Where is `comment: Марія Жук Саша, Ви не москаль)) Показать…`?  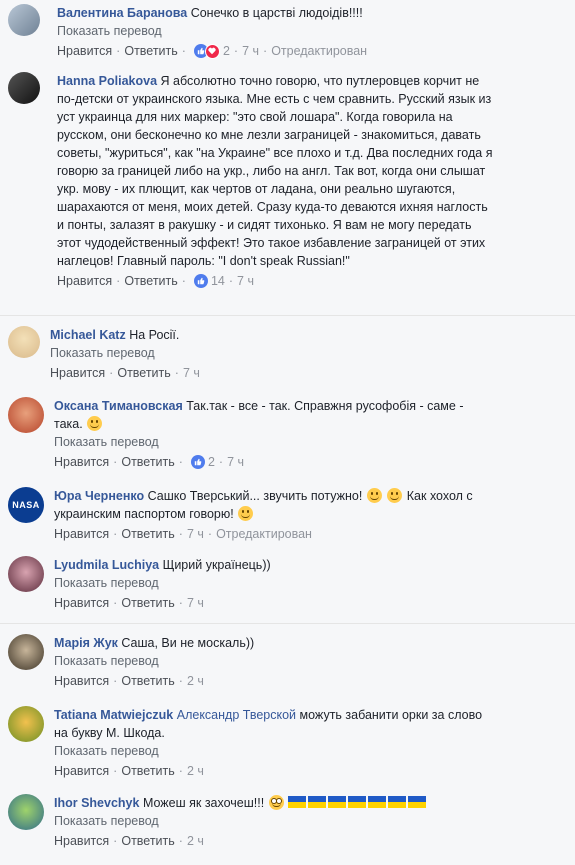 comment: Марія Жук Саша, Ви не москаль)) Показать… is located at coordinates (281, 662).